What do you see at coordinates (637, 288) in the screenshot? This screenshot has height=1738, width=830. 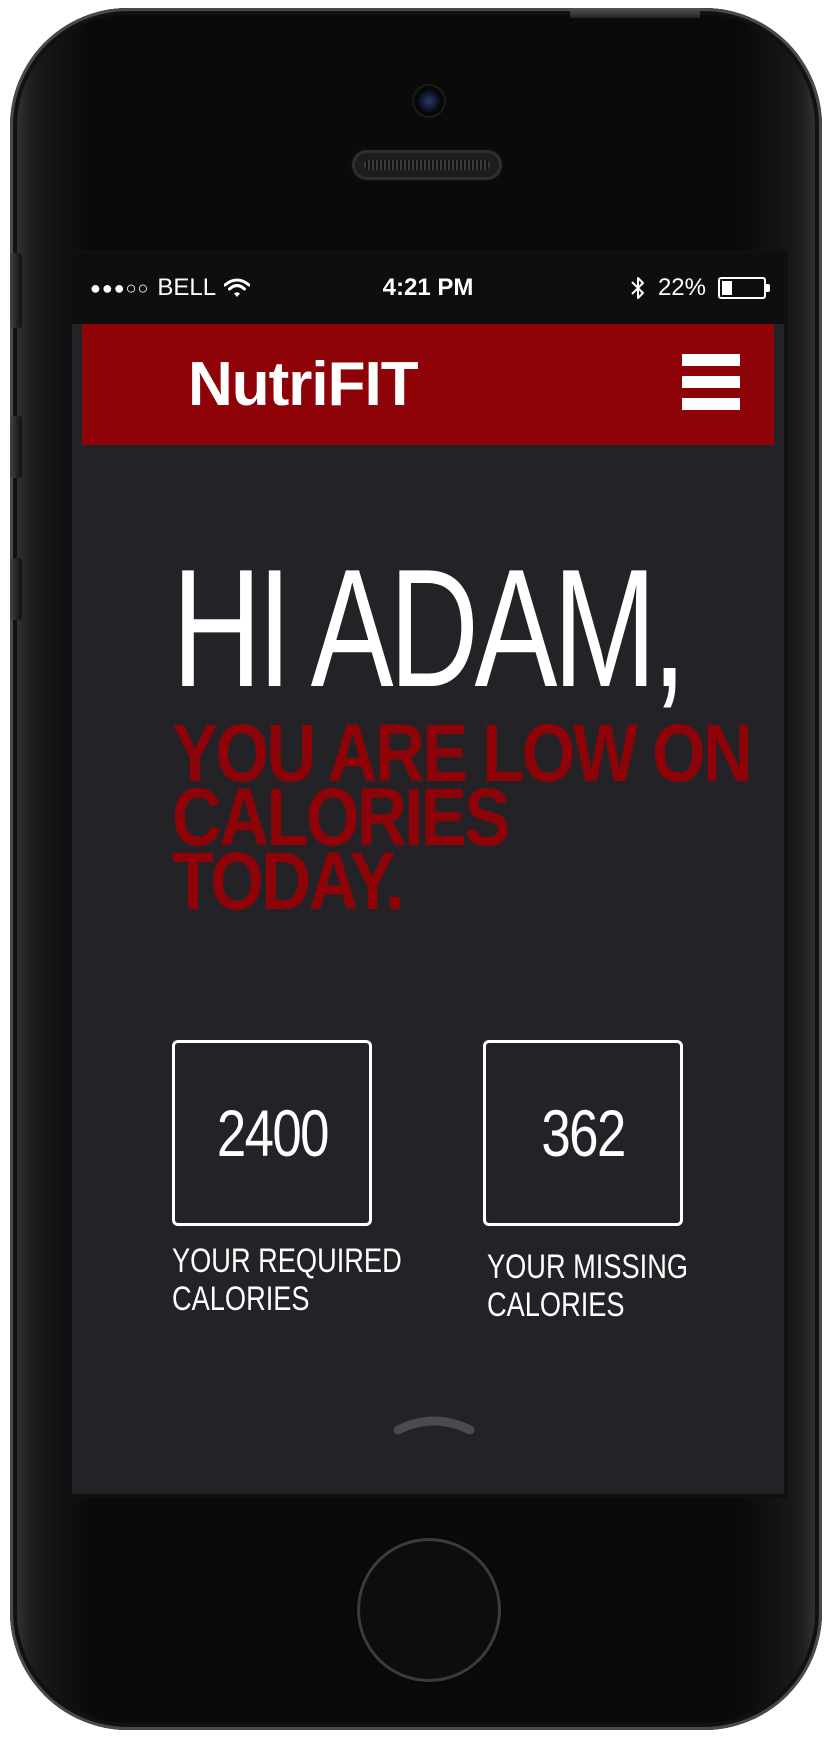 I see `bluetooth-icon` at bounding box center [637, 288].